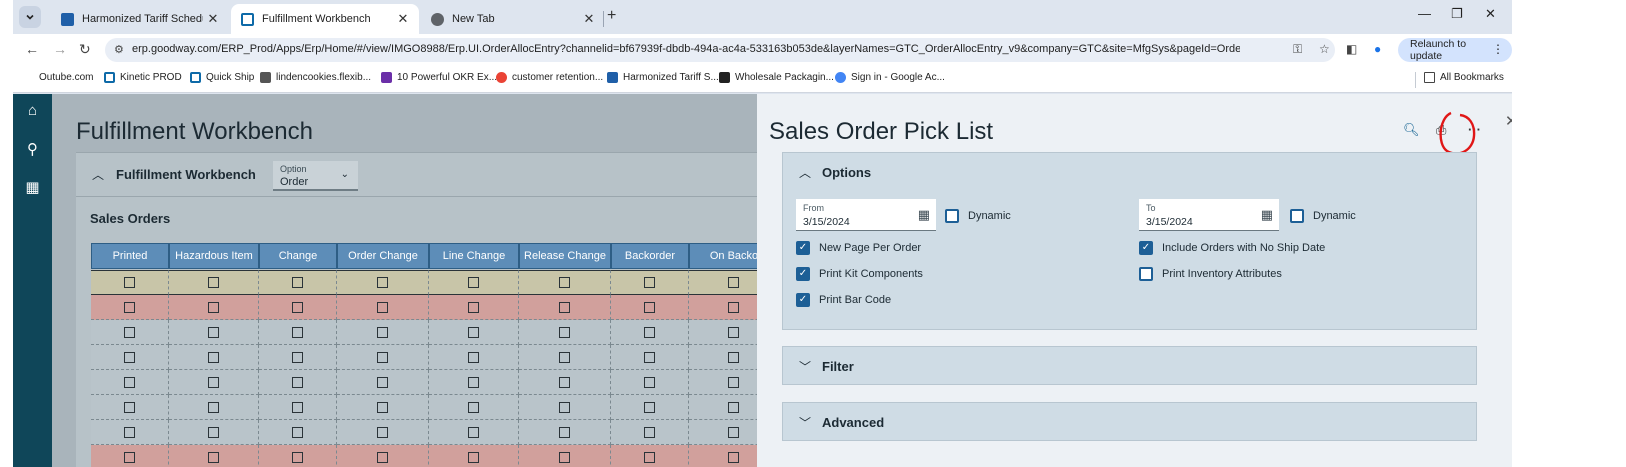  What do you see at coordinates (513, 19) in the screenshot?
I see `tab-new-tab: New Tab ✕` at bounding box center [513, 19].